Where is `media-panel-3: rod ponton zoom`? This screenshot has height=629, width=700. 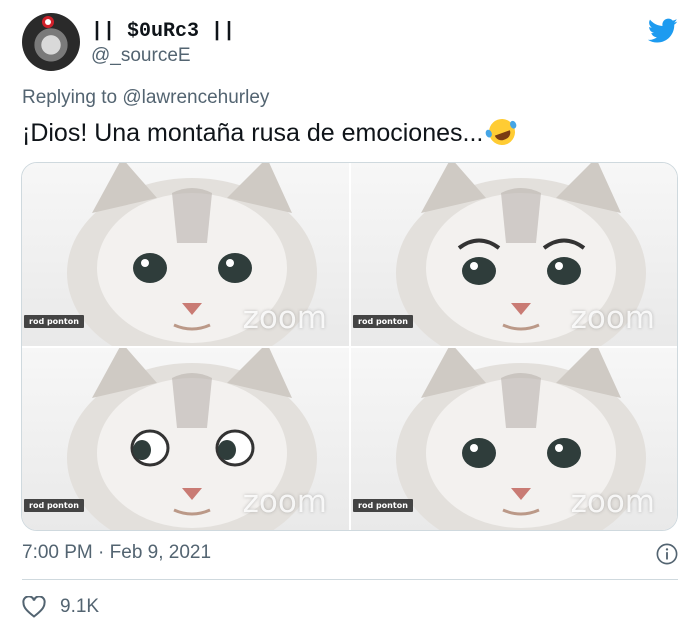 media-panel-3: rod ponton zoom is located at coordinates (185, 439).